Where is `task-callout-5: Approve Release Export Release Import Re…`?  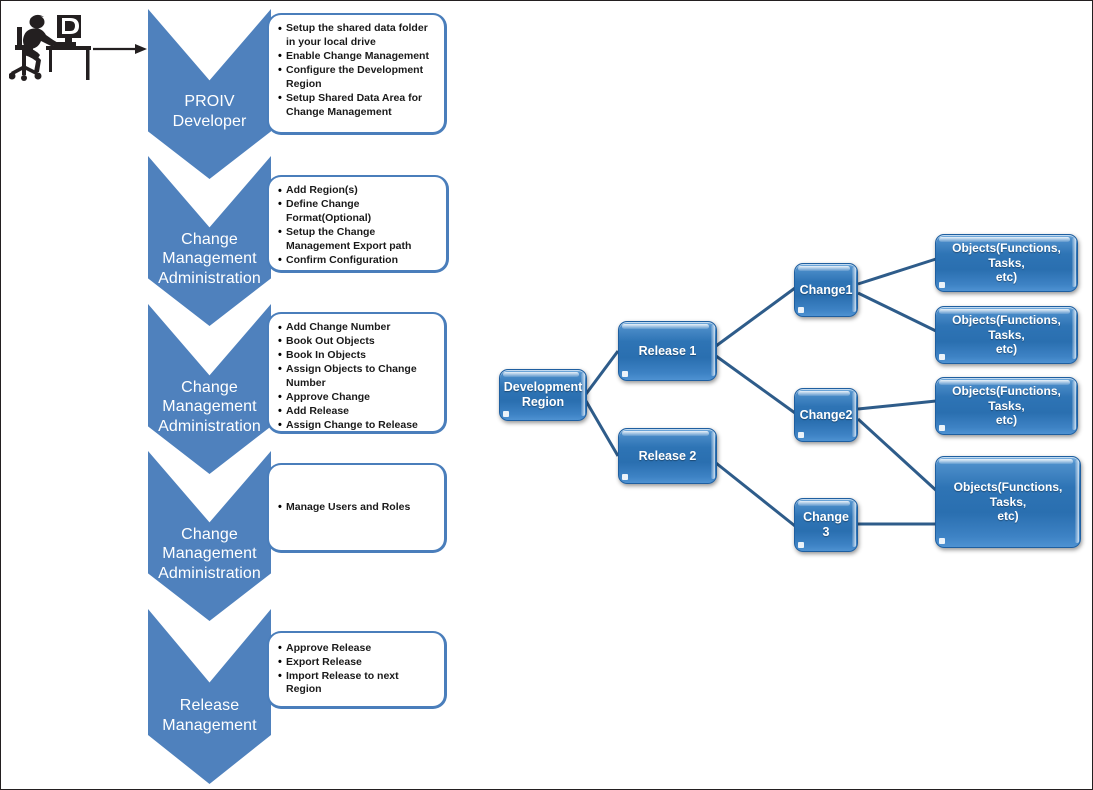
task-callout-5: Approve Release Export Release Import Re… is located at coordinates (357, 670).